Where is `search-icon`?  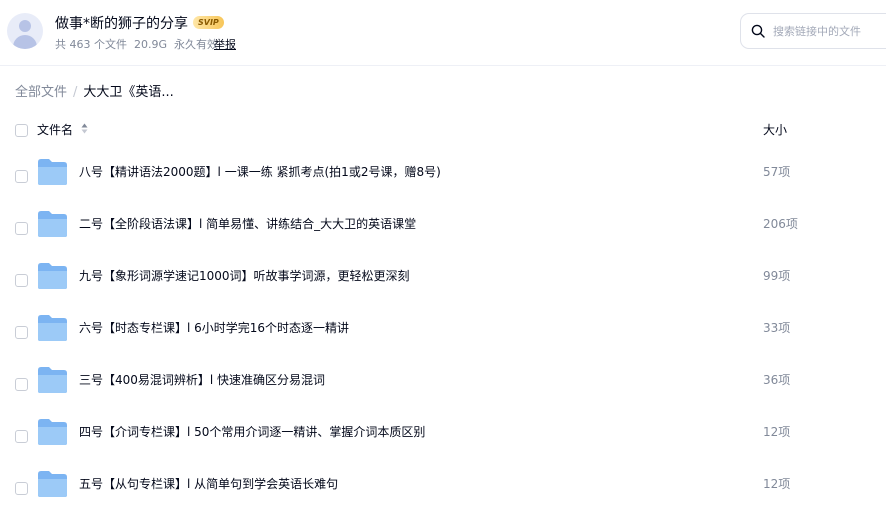 search-icon is located at coordinates (758, 31).